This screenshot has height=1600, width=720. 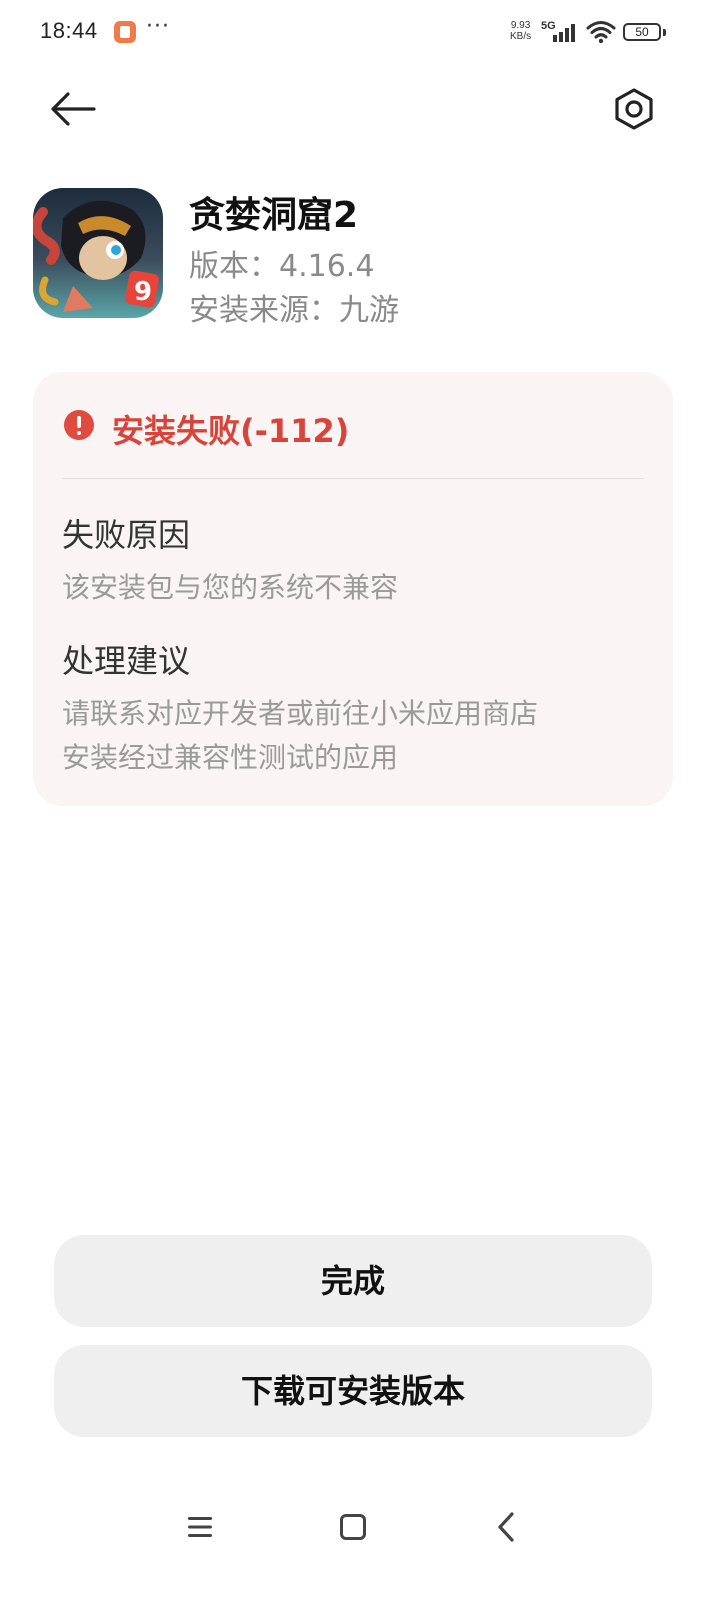 I want to click on suggestion-text: 请联系对应开发者或前往小米应用商店 安装经过兼容性测试的应用, so click(x=357, y=736).